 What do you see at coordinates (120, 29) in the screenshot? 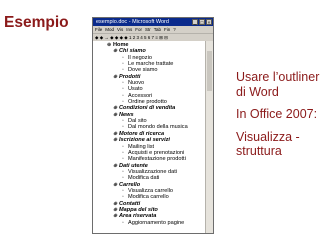
I see `menu-item: Vis` at bounding box center [120, 29].